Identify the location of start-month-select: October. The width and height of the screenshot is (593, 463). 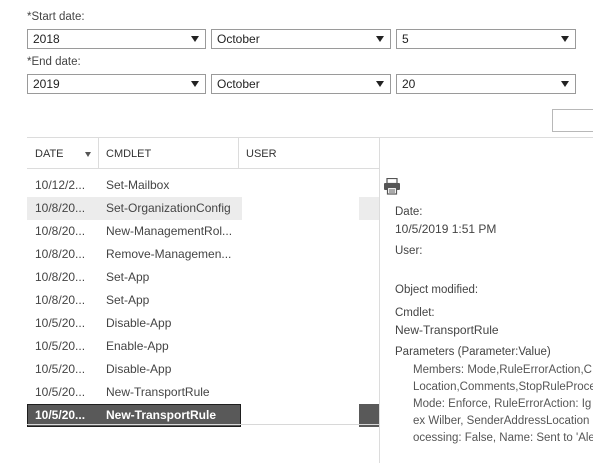
(301, 39).